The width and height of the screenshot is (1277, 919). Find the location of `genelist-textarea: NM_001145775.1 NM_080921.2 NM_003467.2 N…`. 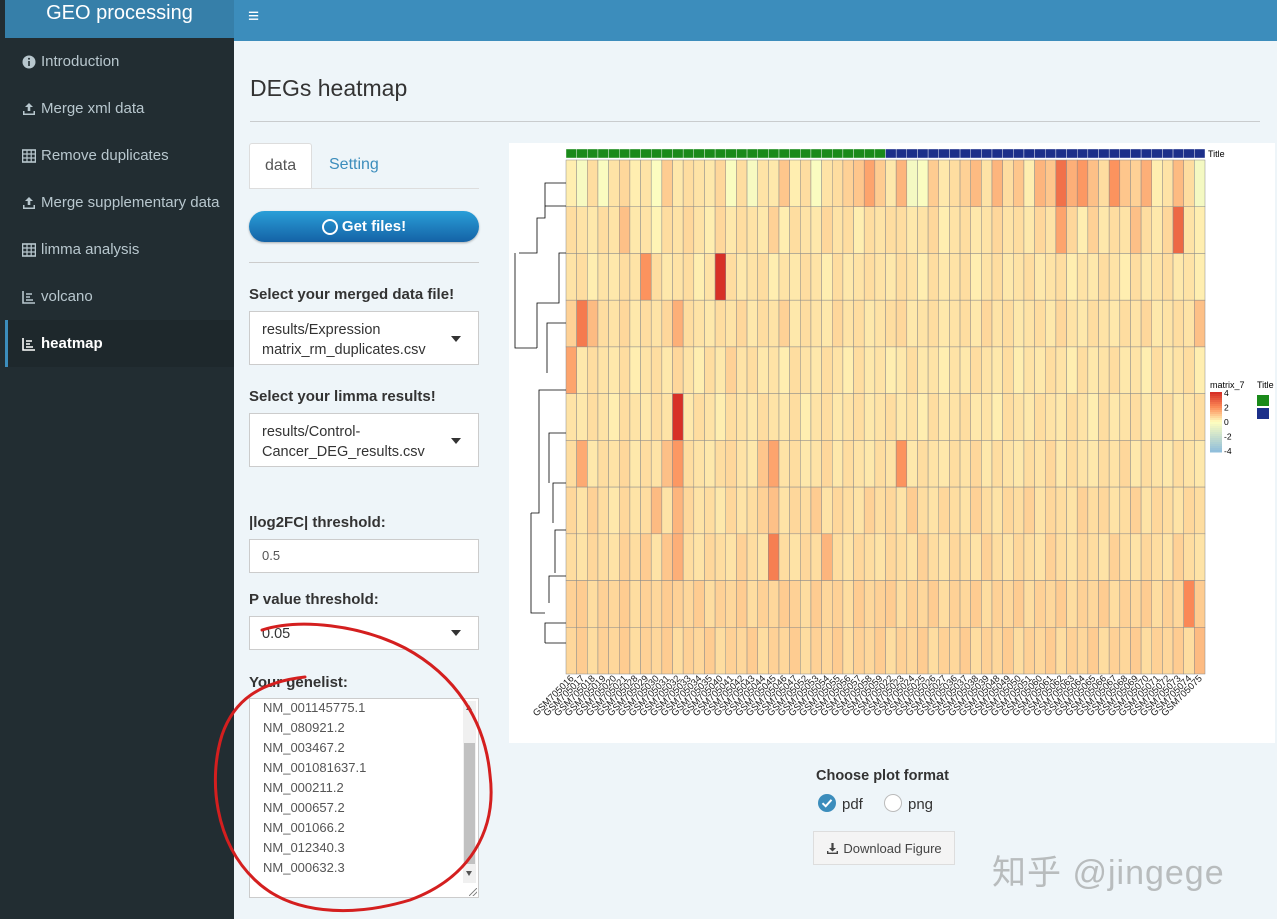

genelist-textarea: NM_001145775.1 NM_080921.2 NM_003467.2 N… is located at coordinates (364, 798).